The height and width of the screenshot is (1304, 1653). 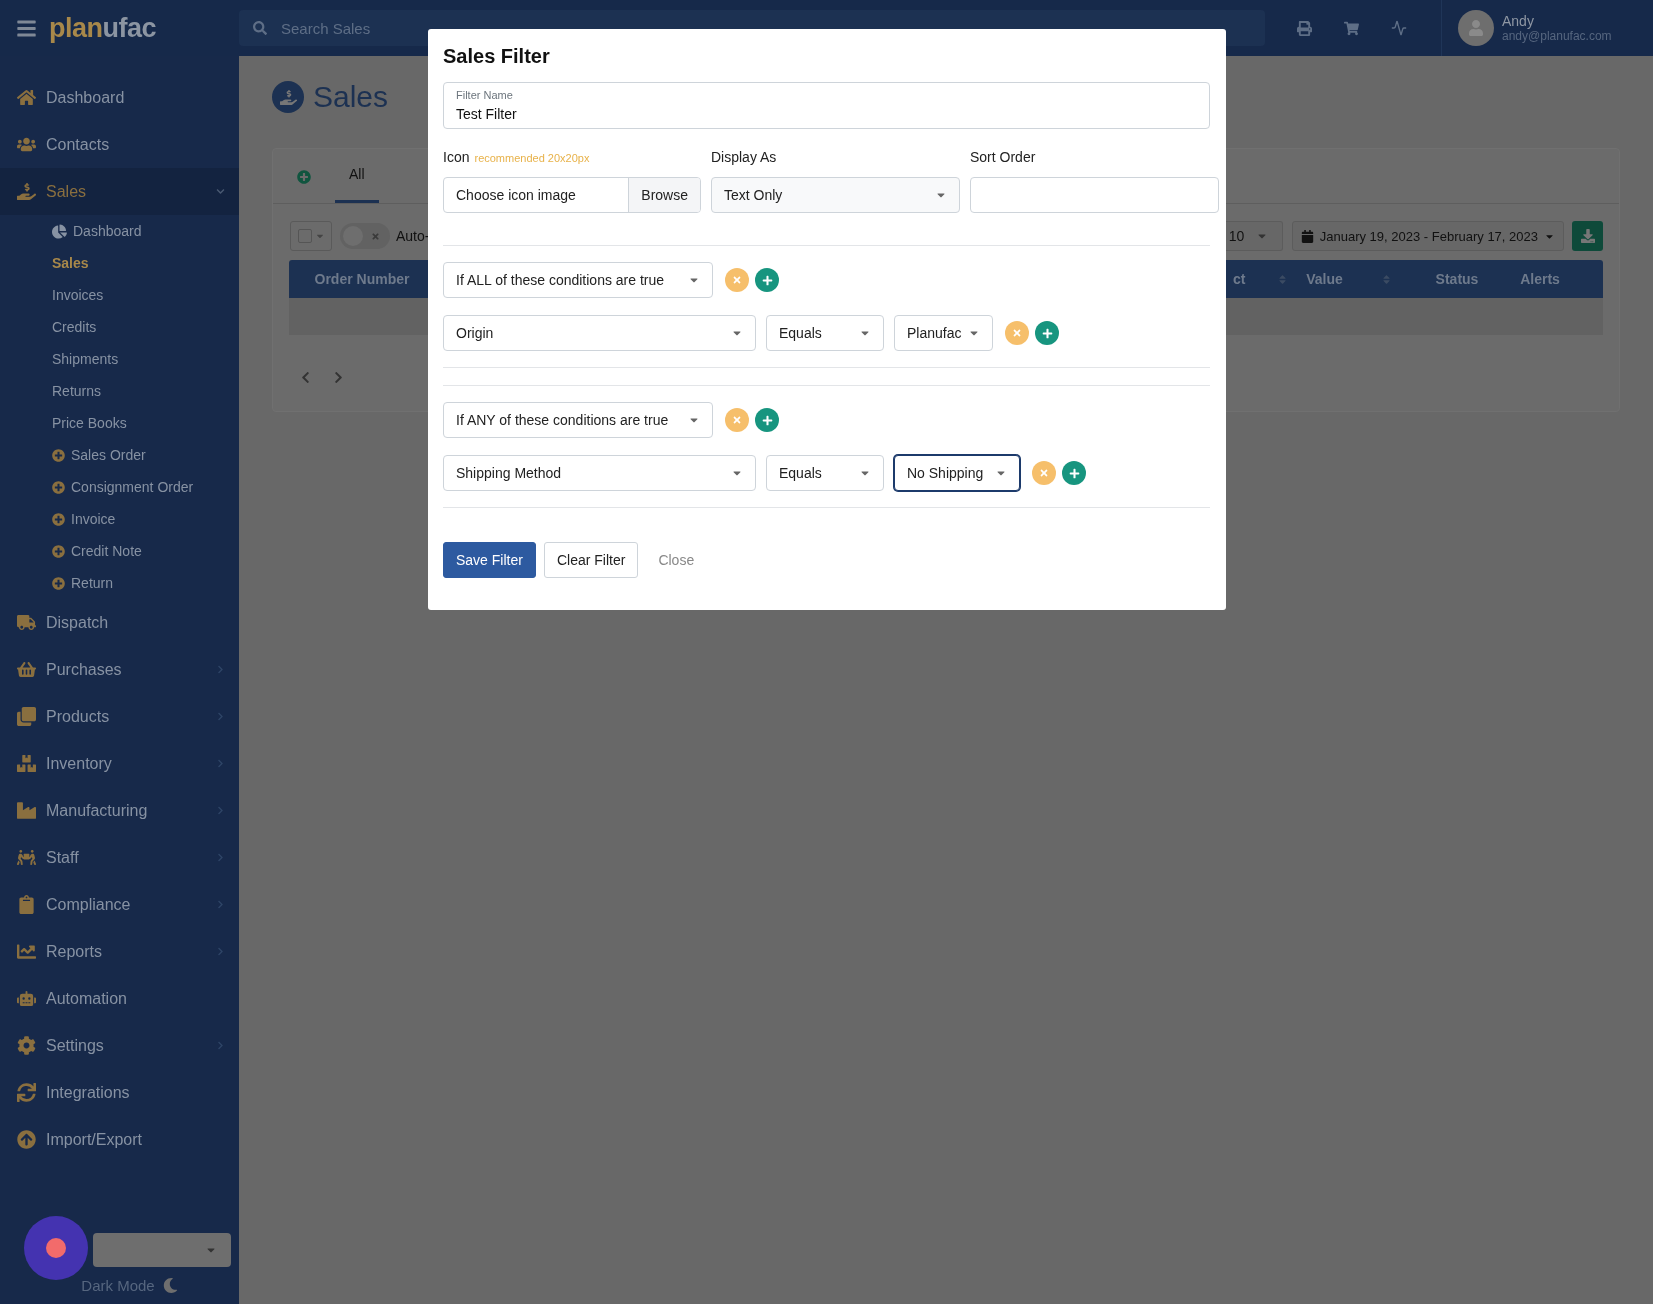 I want to click on users-icon, so click(x=26, y=144).